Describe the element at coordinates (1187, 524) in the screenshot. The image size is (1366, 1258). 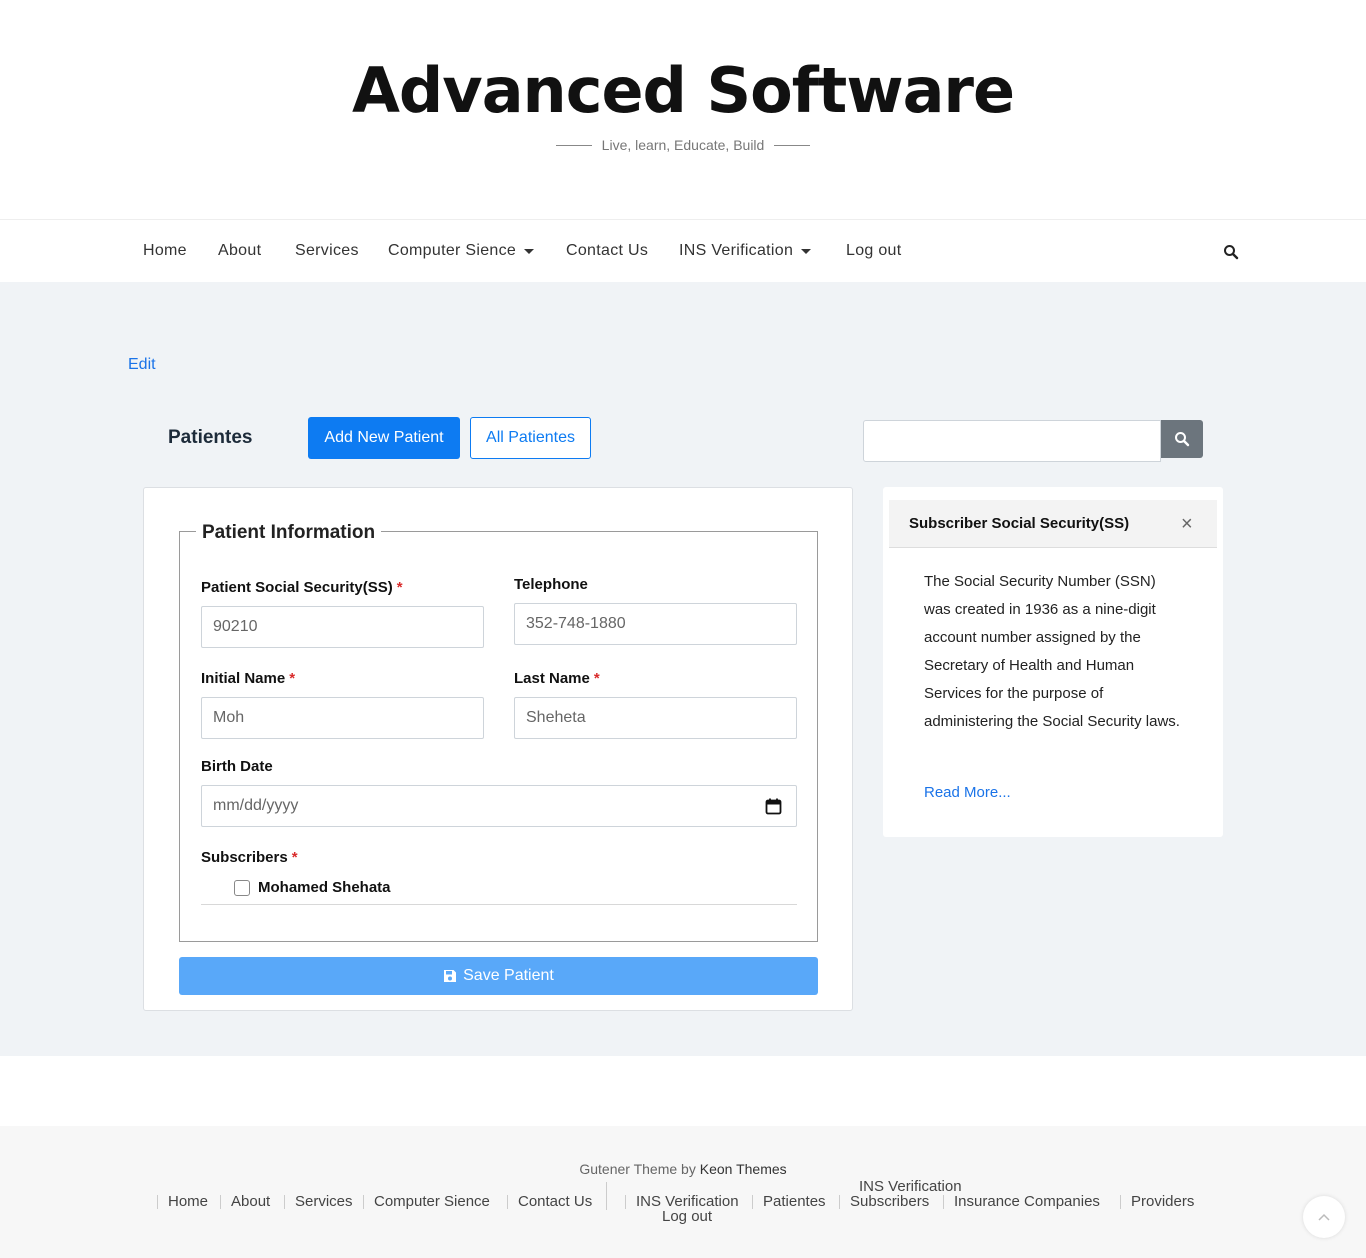
I see `close-icon: ×` at that location.